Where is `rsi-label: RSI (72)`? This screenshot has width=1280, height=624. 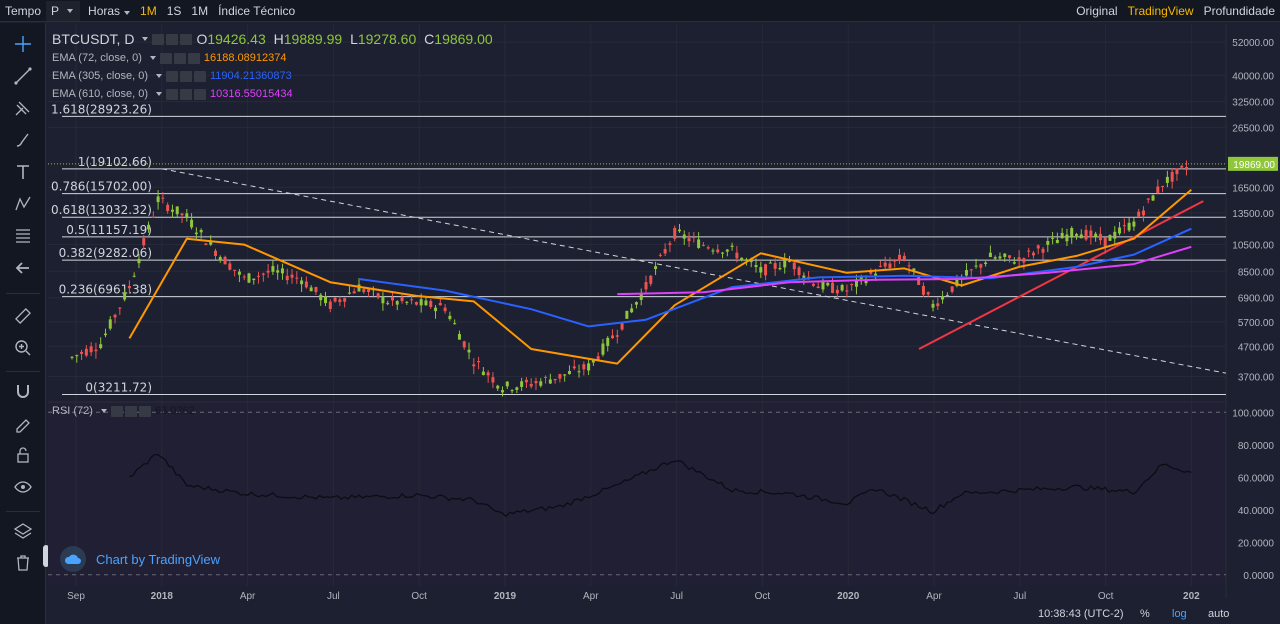
rsi-label: RSI (72) is located at coordinates (72, 411).